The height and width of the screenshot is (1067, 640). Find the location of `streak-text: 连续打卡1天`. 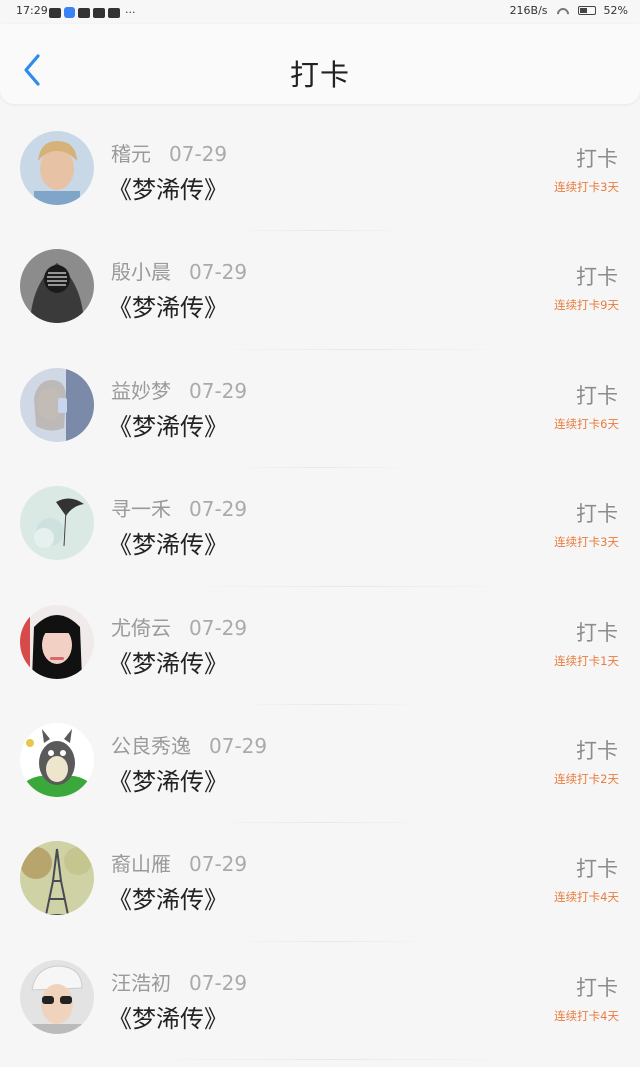

streak-text: 连续打卡1天 is located at coordinates (586, 660).